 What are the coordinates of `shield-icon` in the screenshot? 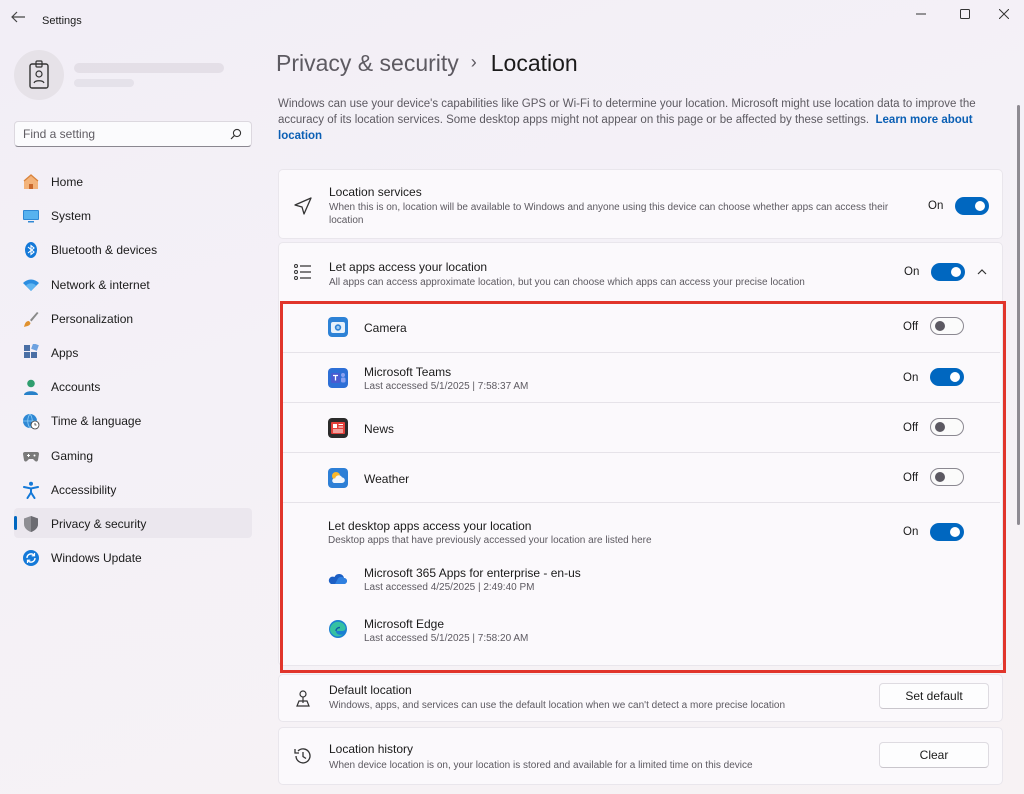 It's located at (31, 523).